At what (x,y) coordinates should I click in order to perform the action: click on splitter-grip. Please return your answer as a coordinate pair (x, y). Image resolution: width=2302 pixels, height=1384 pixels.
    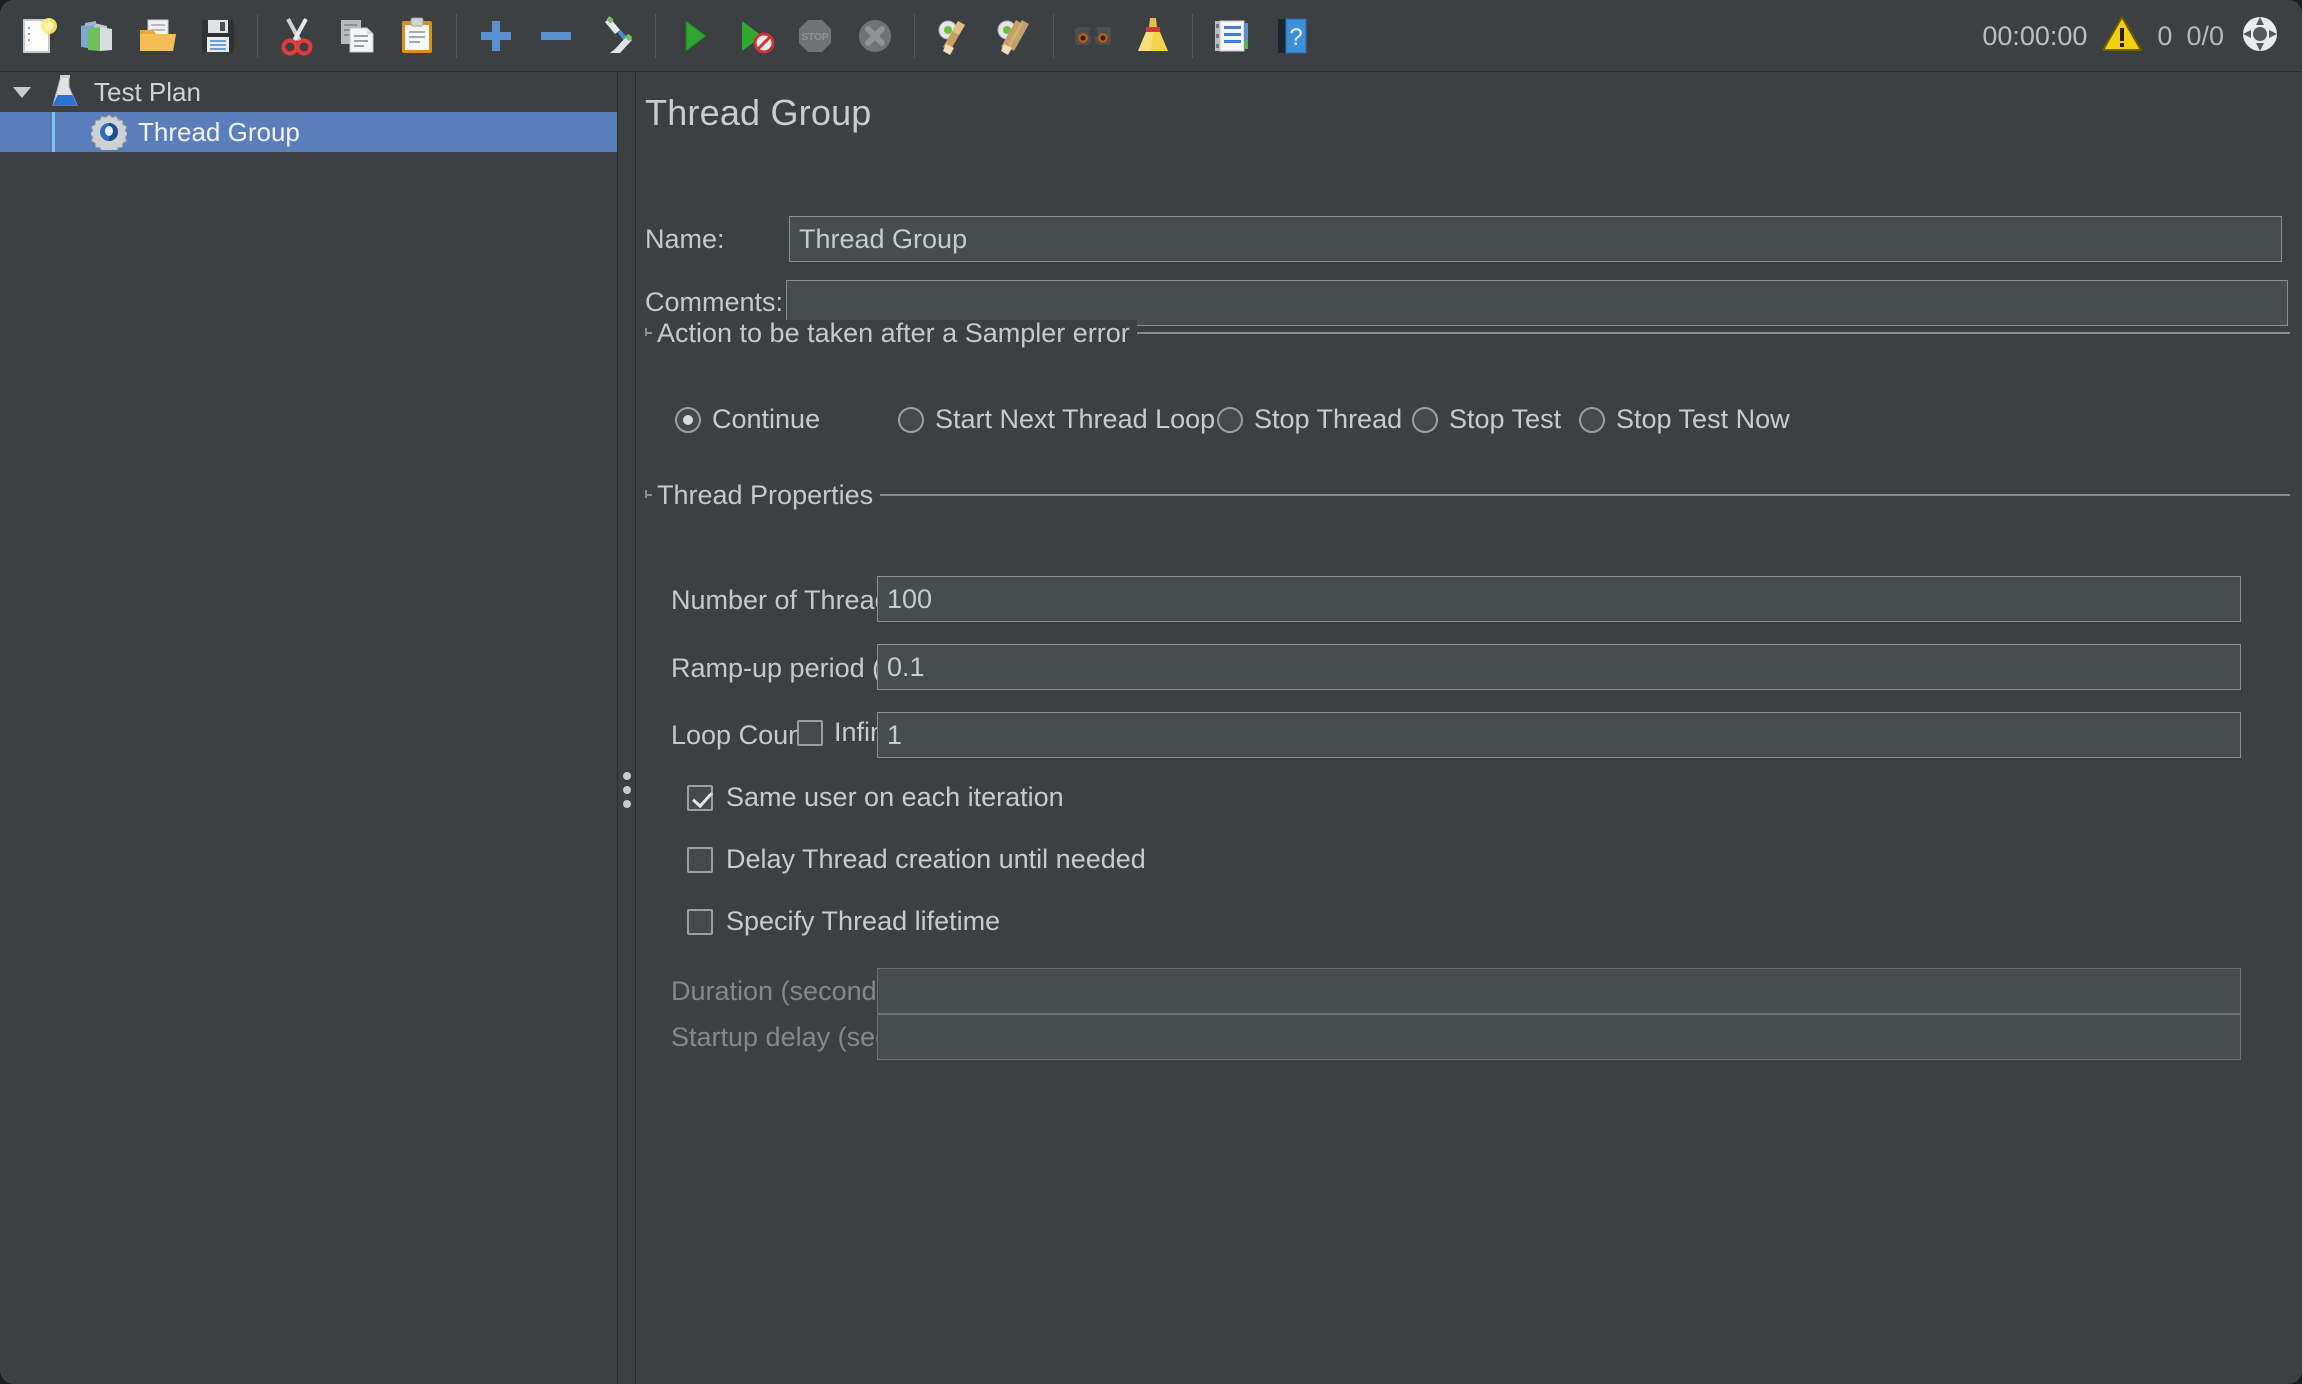
    Looking at the image, I should click on (627, 790).